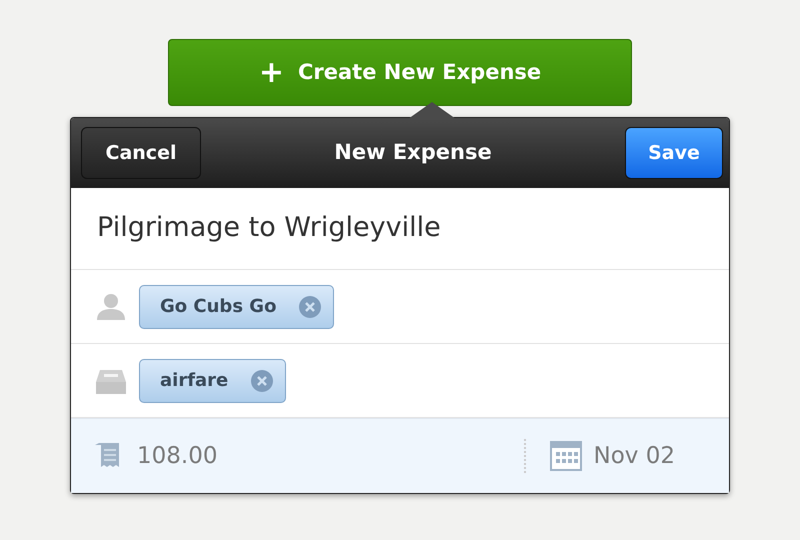 This screenshot has height=540, width=800. Describe the element at coordinates (673, 153) in the screenshot. I see `save-button: Save` at that location.